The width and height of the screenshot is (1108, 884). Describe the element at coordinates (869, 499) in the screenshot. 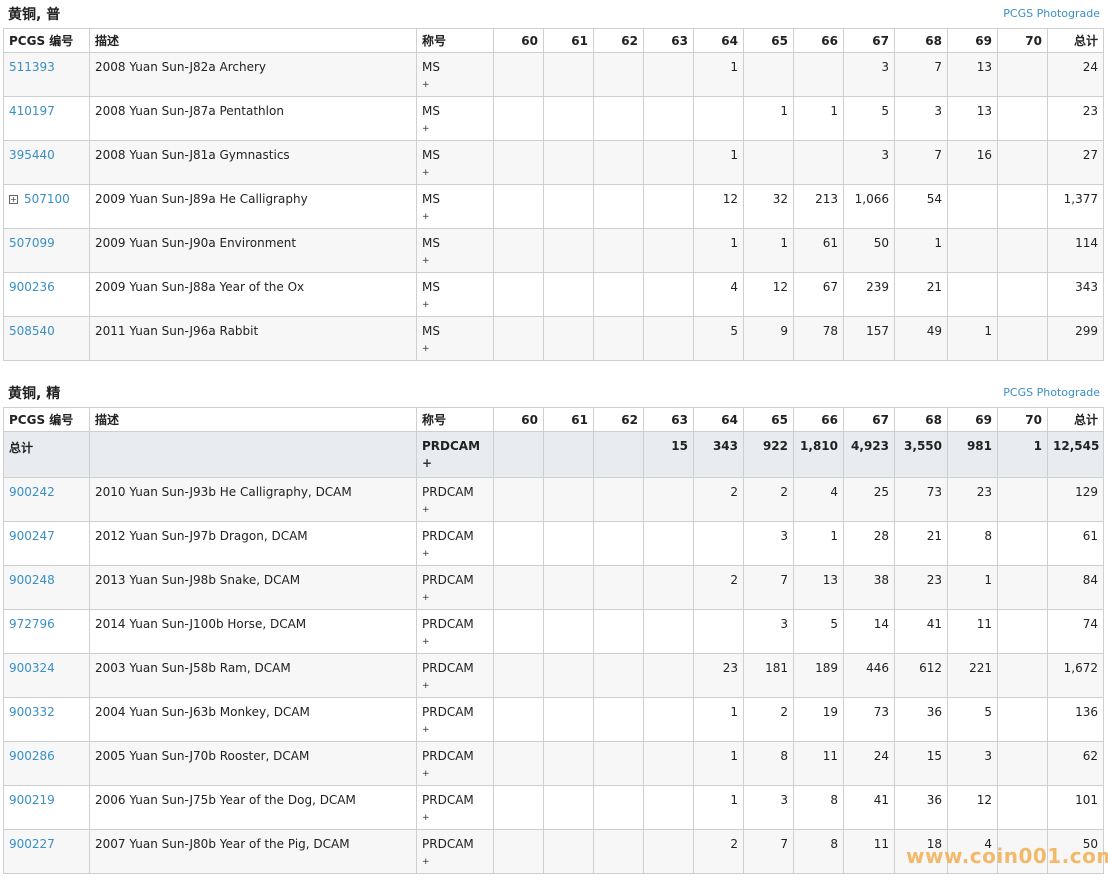

I see `grade-count-cell: 25` at that location.